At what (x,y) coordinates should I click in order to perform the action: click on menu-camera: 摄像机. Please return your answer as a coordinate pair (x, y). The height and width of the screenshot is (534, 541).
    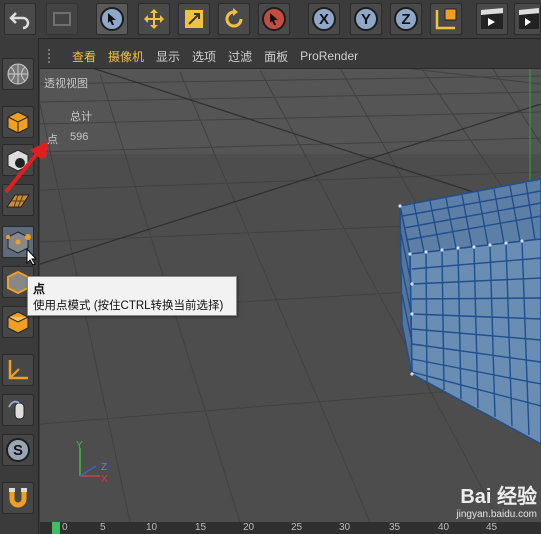
    Looking at the image, I should click on (126, 56).